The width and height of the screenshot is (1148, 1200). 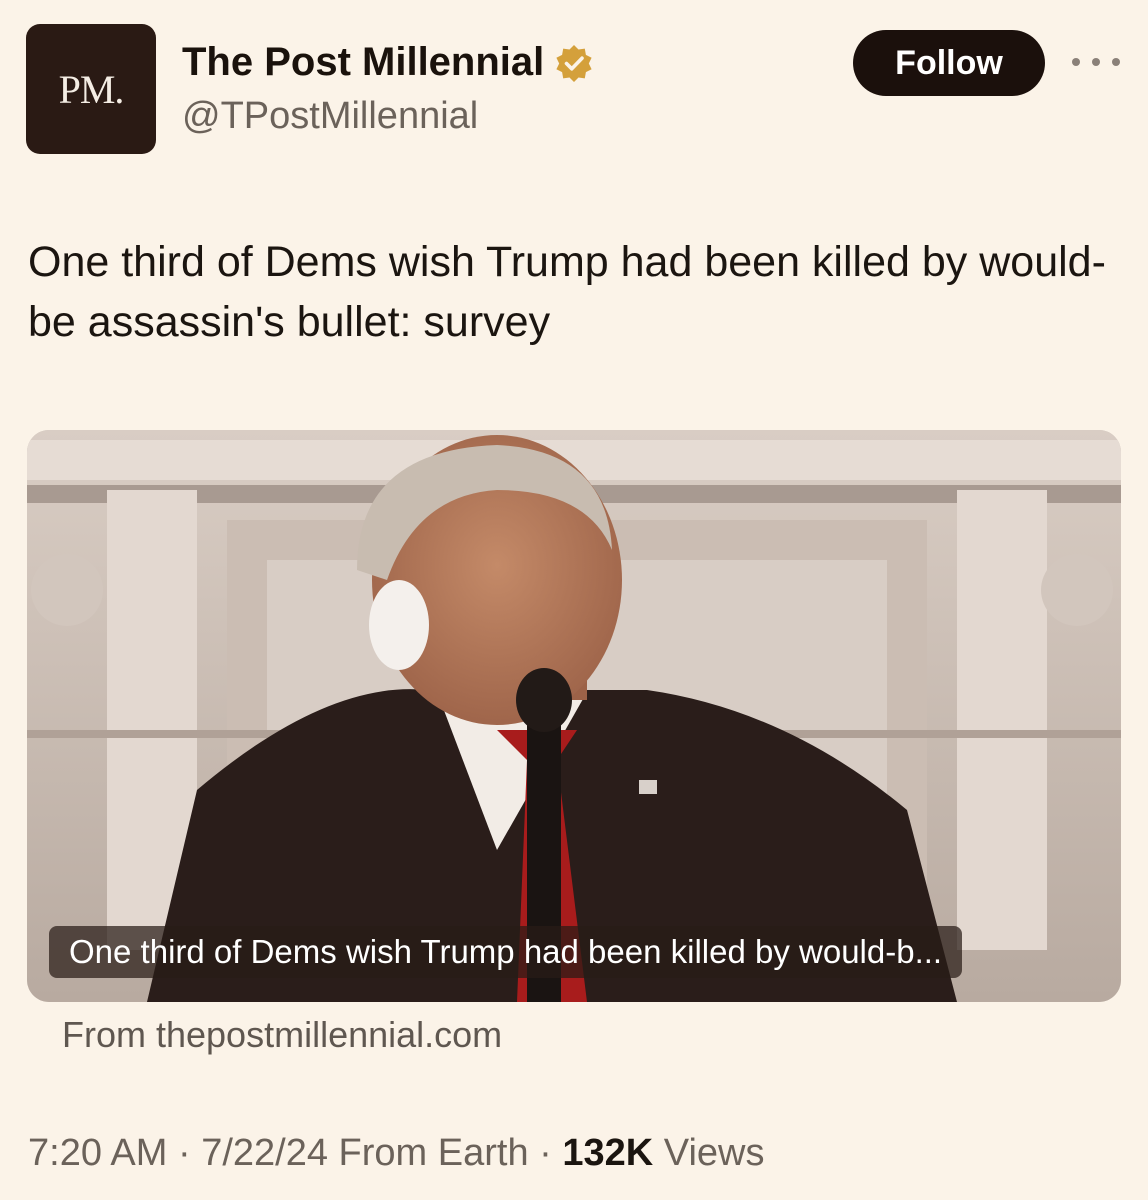 I want to click on author-name-text: The Post Millennial, so click(x=363, y=62).